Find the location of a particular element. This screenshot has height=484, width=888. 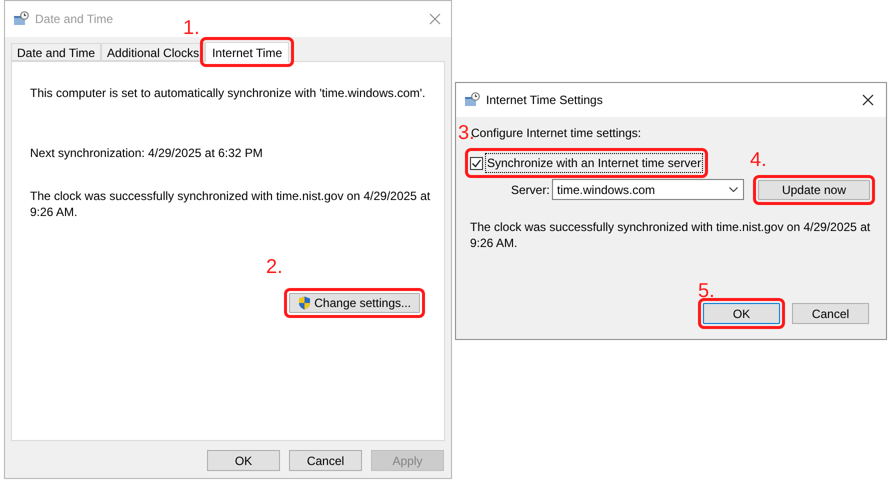

server-label: Server: is located at coordinates (531, 190).